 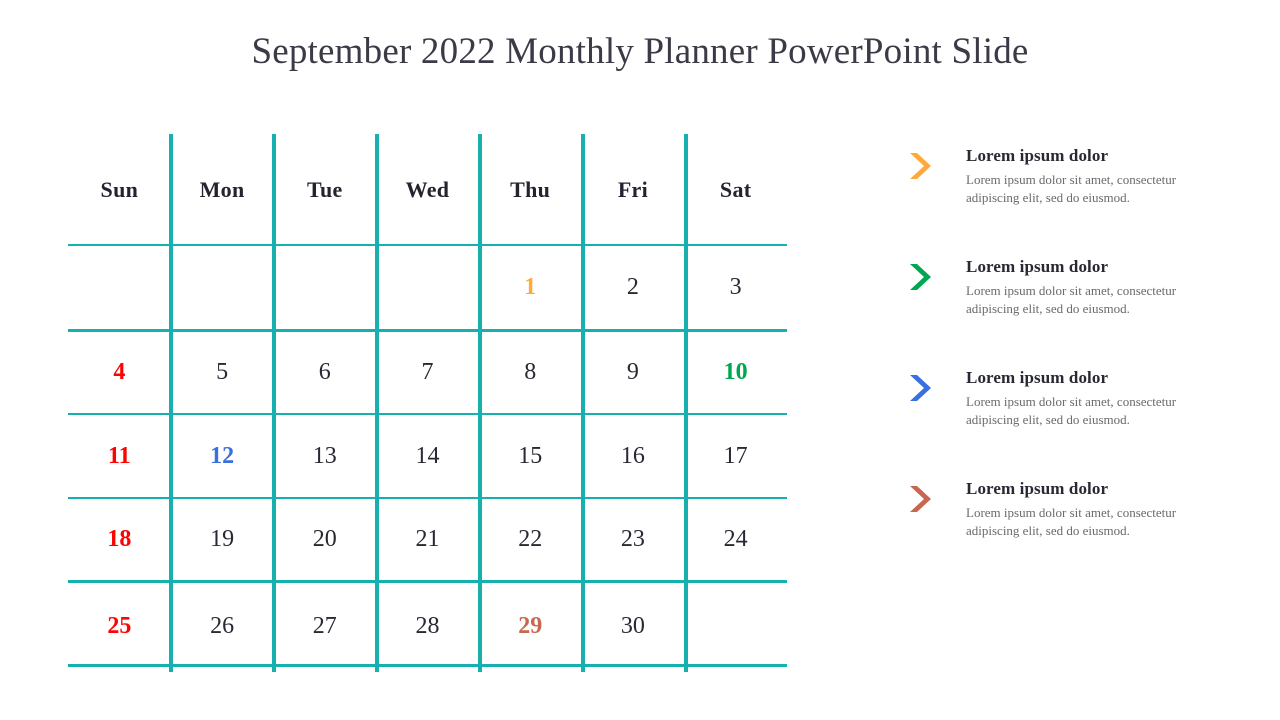 I want to click on calendar-day-cell: 7, so click(x=427, y=372).